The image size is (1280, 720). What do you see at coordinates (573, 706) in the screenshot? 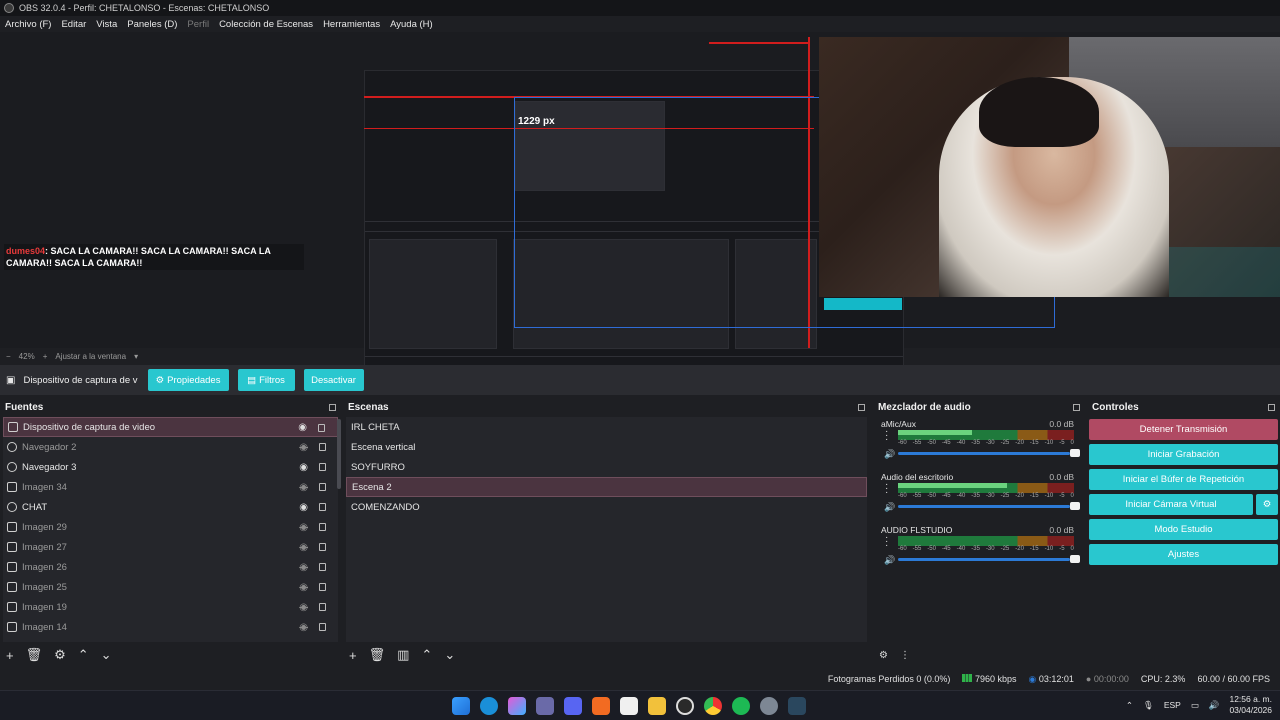
I see `discord-icon` at bounding box center [573, 706].